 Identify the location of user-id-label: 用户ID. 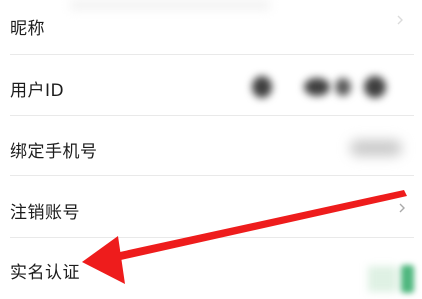
(37, 91).